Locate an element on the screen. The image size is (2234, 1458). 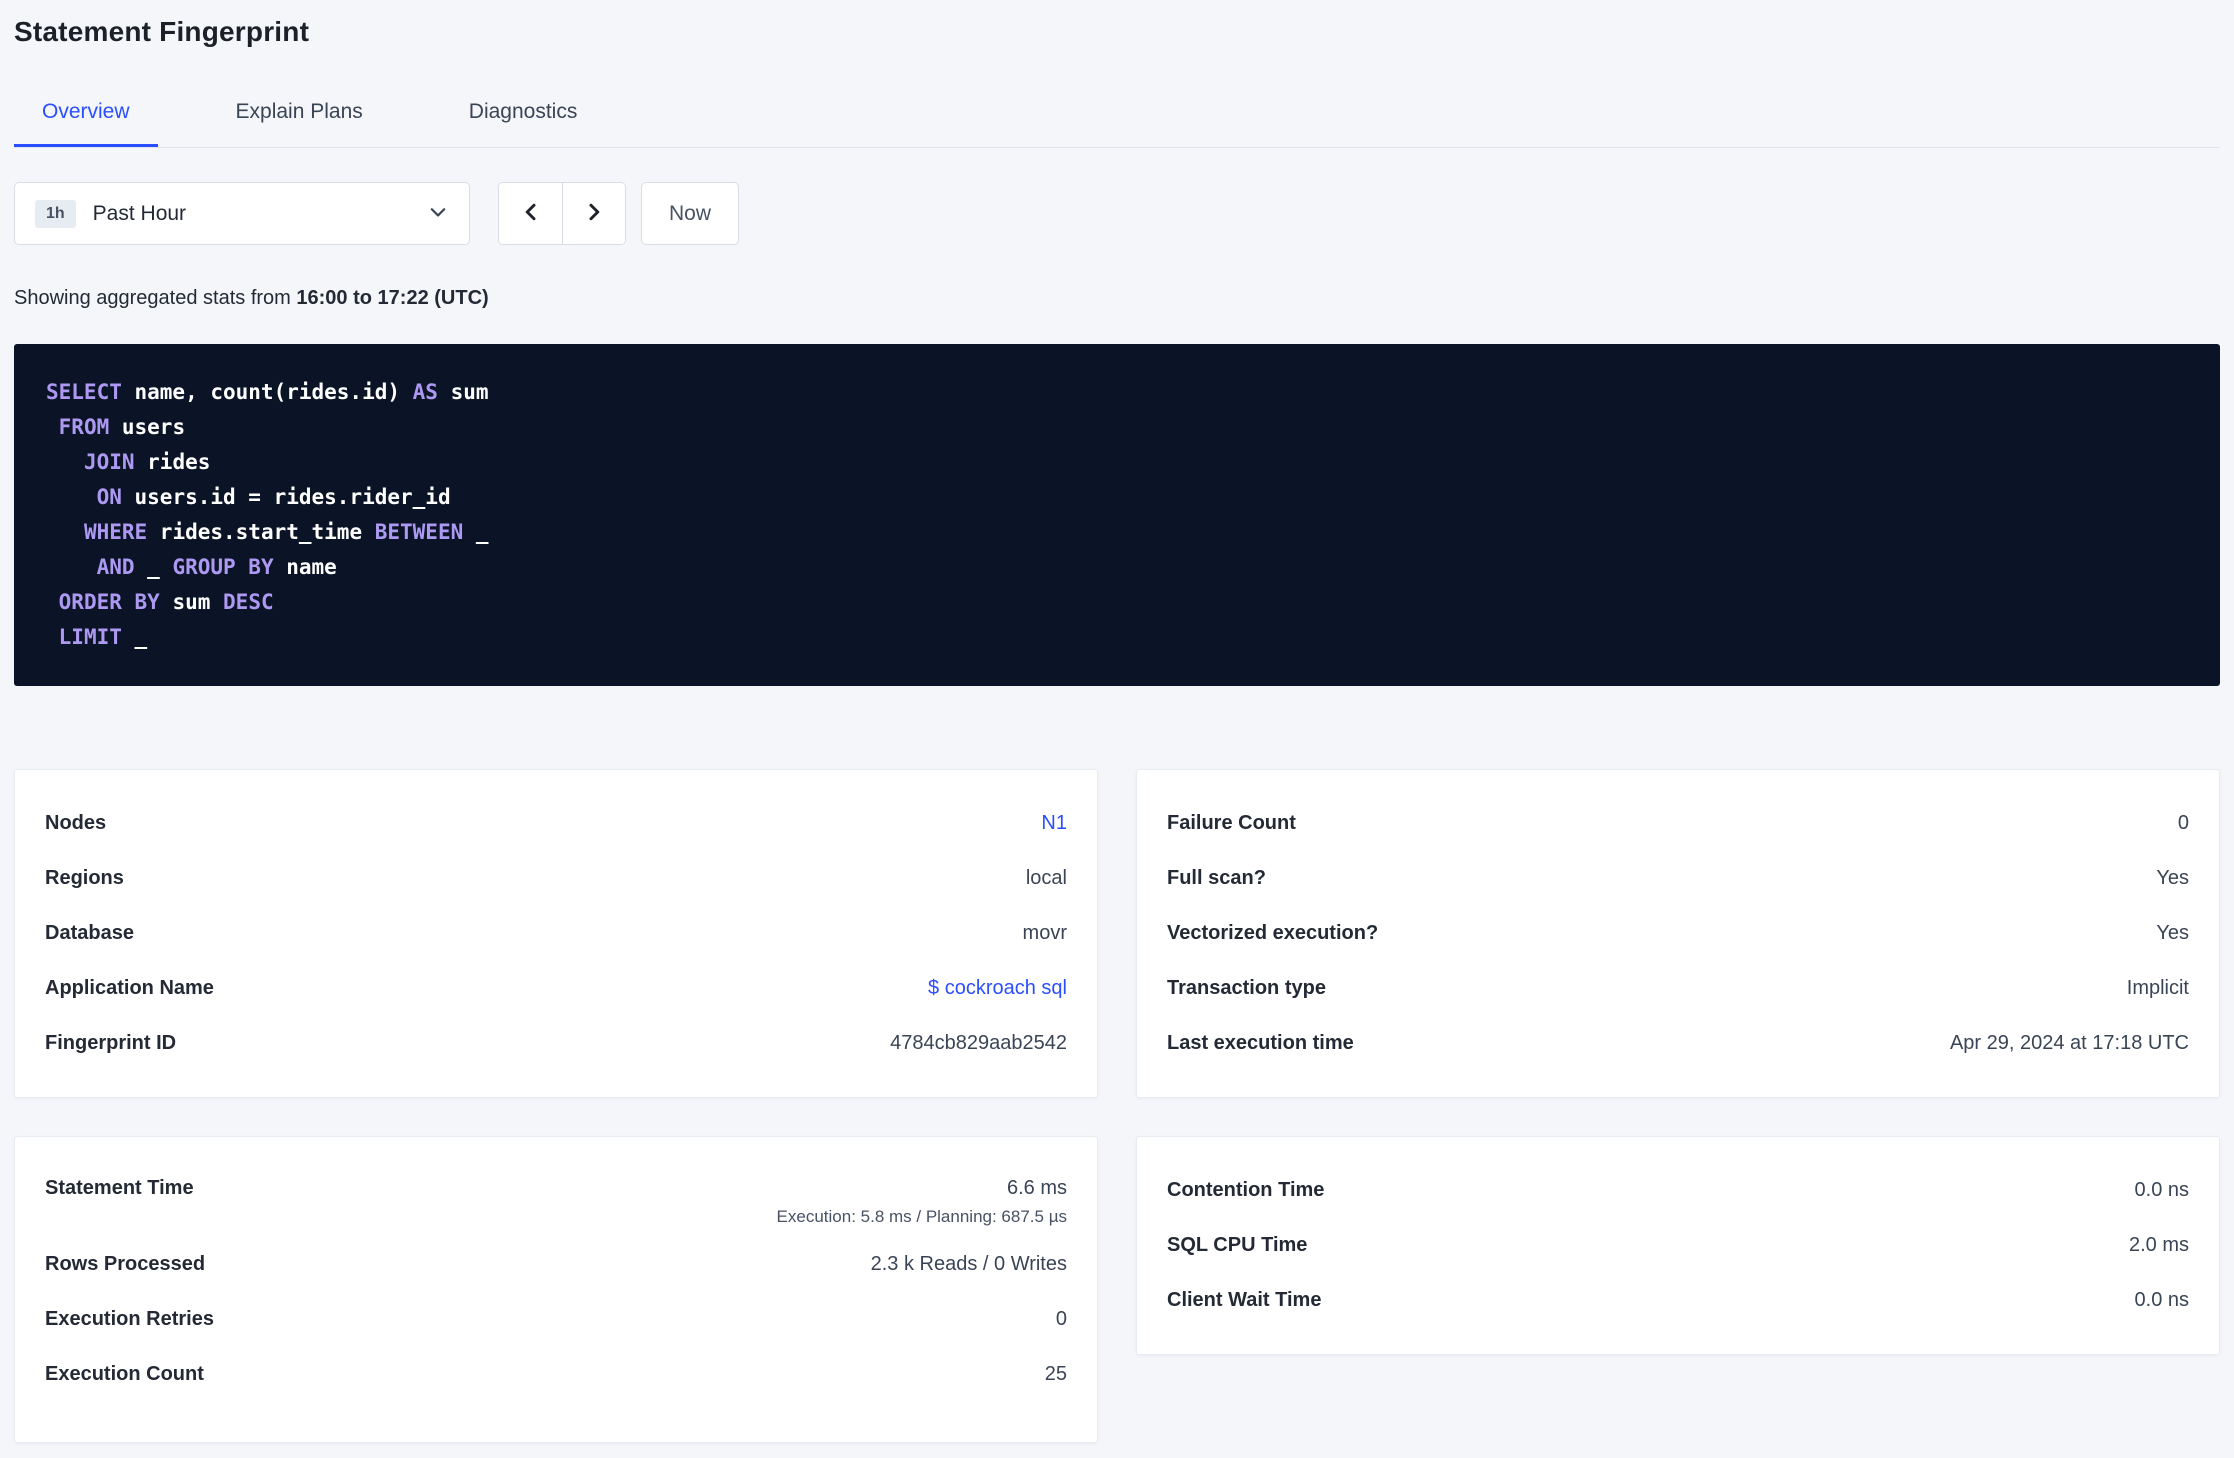
sql-line: FROM users is located at coordinates (122, 427).